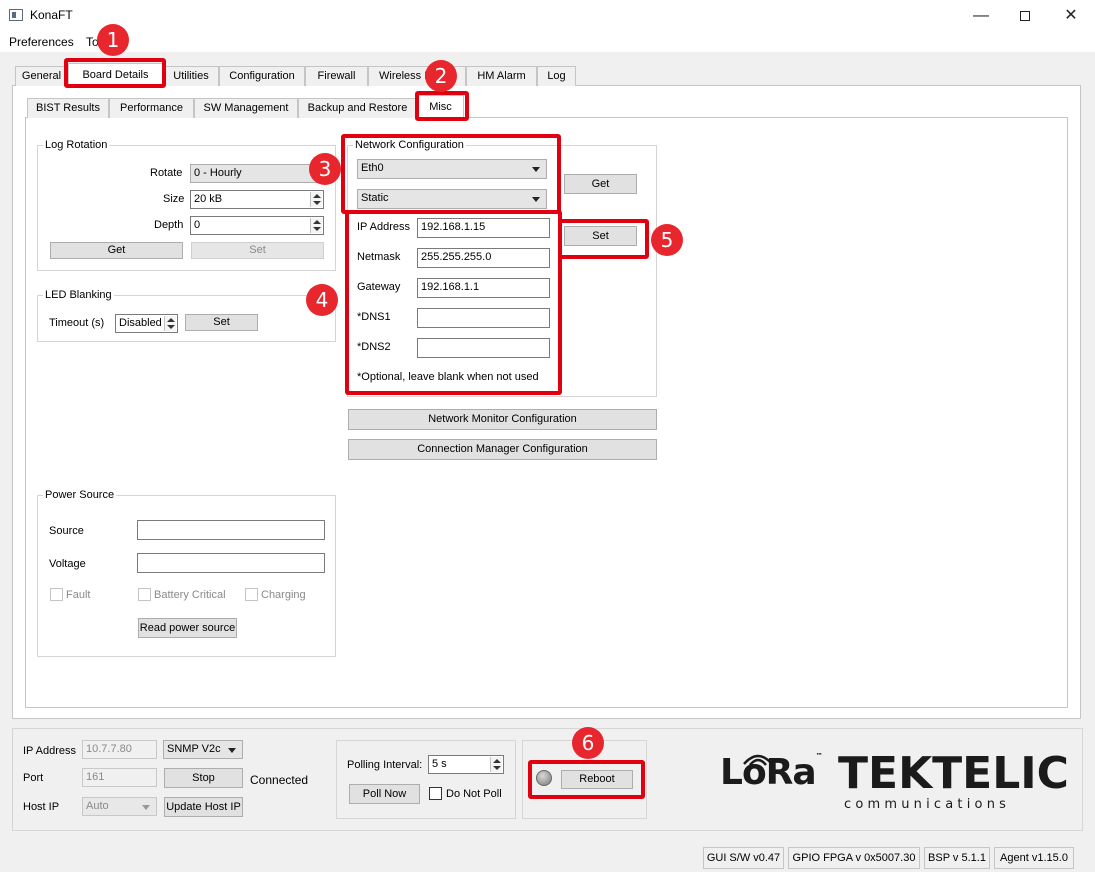  I want to click on size-spinbox: 20 kB, so click(257, 199).